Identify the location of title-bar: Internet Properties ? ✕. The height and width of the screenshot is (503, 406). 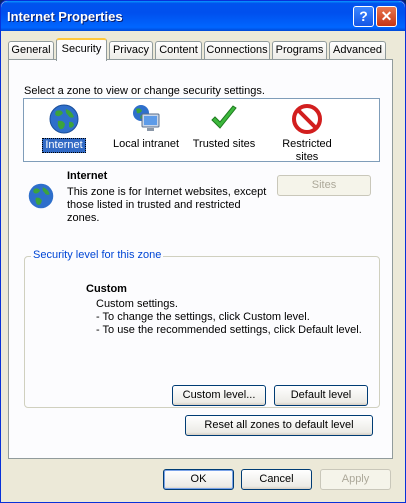
(203, 16).